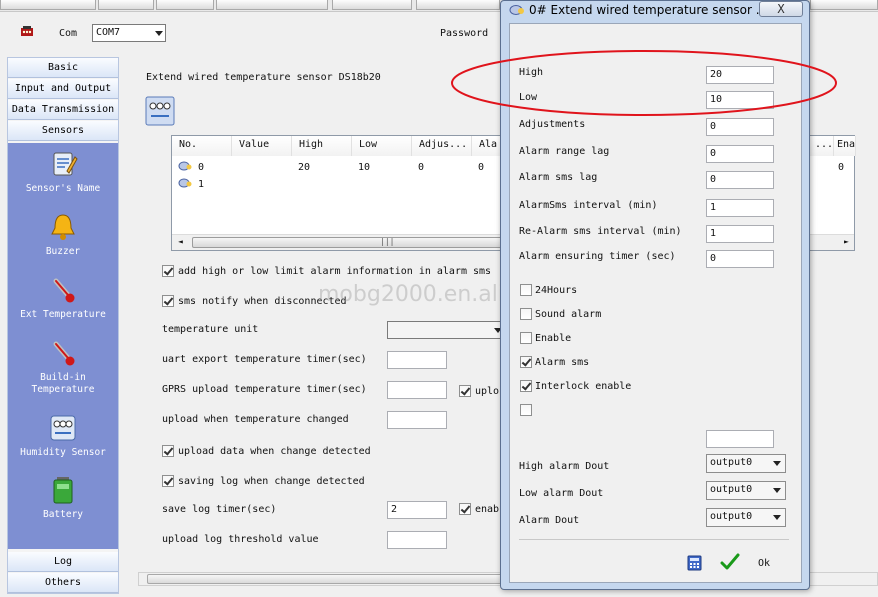 This screenshot has height=597, width=878. I want to click on table-row: 0, so click(191, 167).